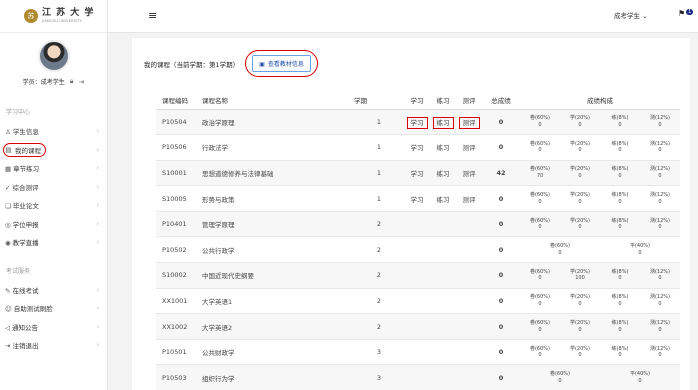 The image size is (698, 390). Describe the element at coordinates (379, 101) in the screenshot. I see `header-term: 学期` at that location.